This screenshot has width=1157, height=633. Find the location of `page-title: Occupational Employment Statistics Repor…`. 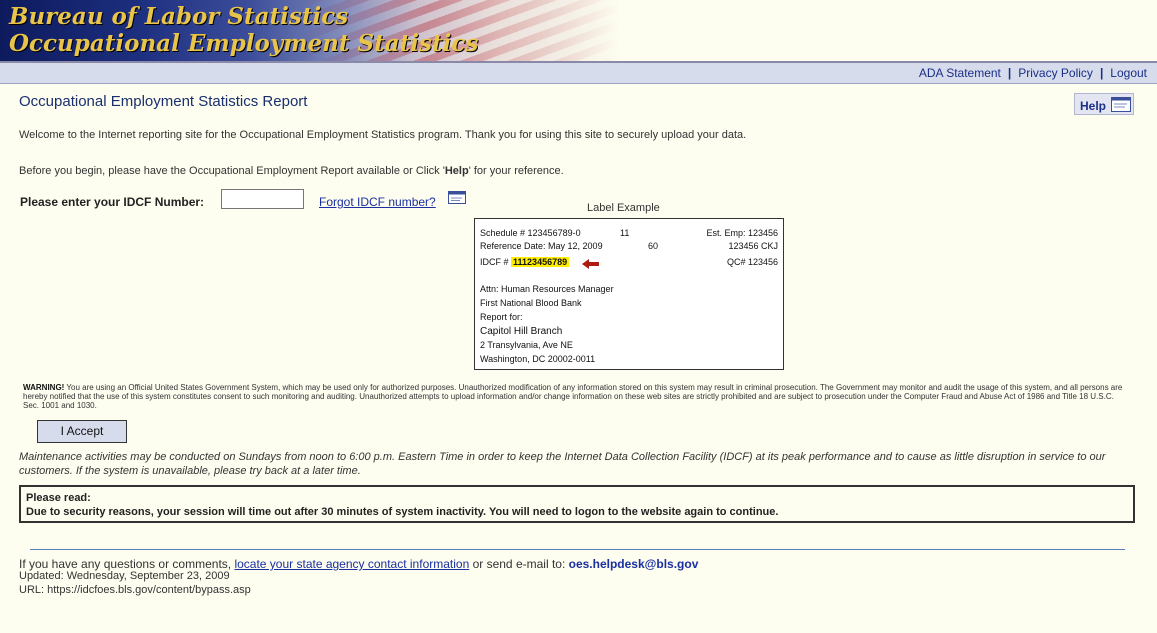

page-title: Occupational Employment Statistics Repor… is located at coordinates (163, 101).